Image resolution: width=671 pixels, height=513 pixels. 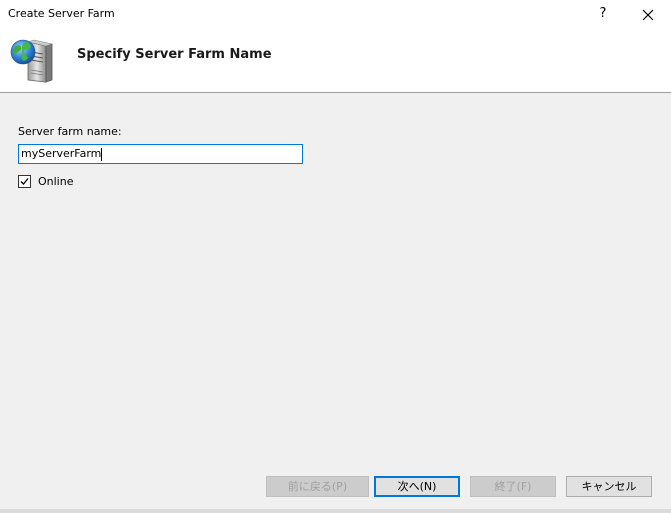 What do you see at coordinates (335, 511) in the screenshot?
I see `bottom-edge` at bounding box center [335, 511].